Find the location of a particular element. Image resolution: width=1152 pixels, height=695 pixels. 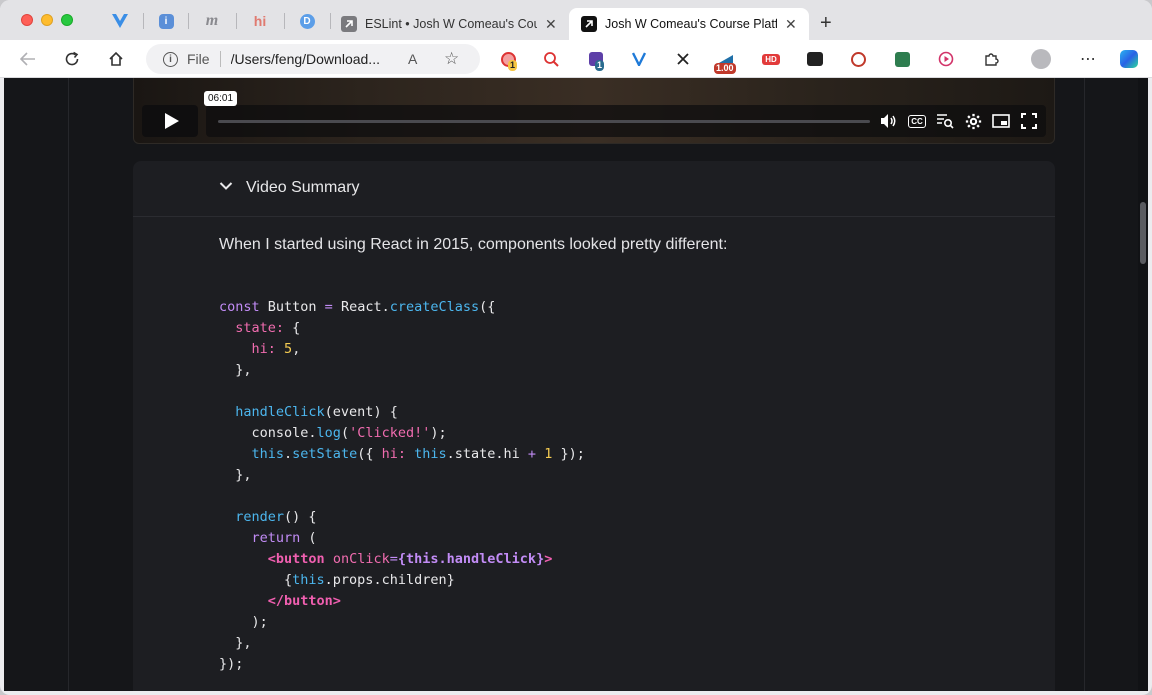

playback-speed-badge: 1.00 is located at coordinates (725, 68).